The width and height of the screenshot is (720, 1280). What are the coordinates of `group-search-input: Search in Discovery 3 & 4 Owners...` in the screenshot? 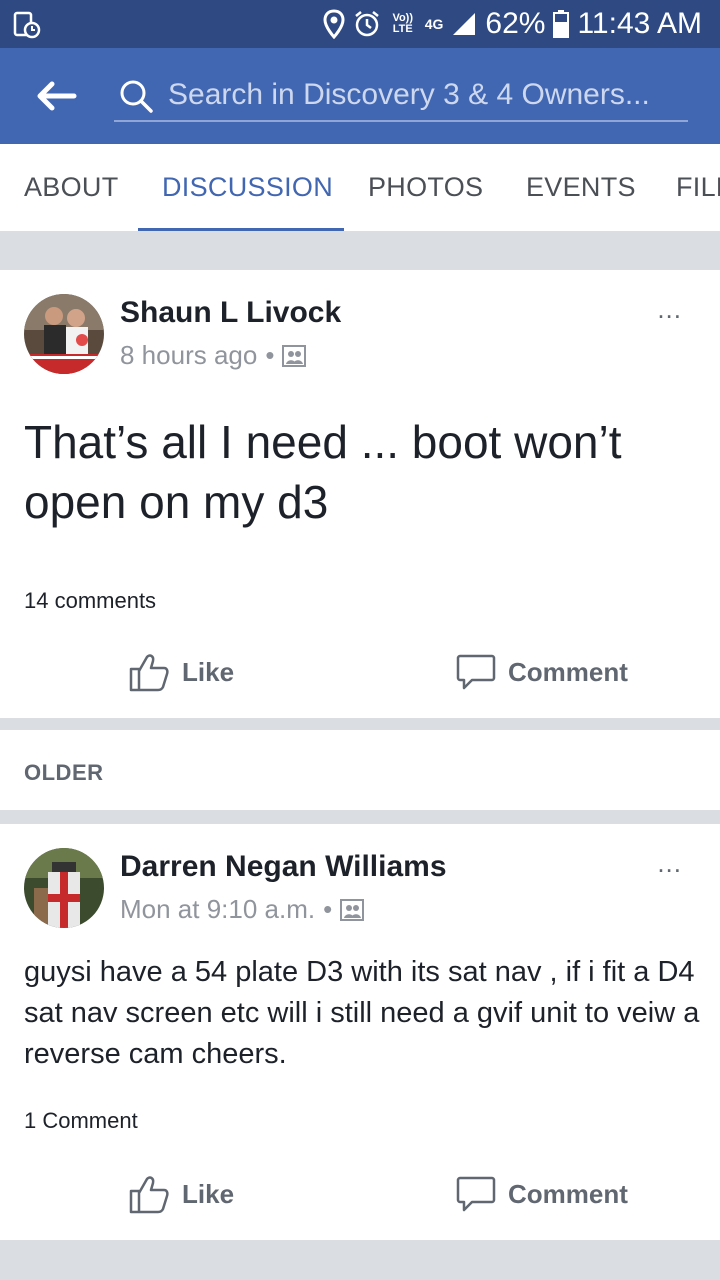 It's located at (401, 97).